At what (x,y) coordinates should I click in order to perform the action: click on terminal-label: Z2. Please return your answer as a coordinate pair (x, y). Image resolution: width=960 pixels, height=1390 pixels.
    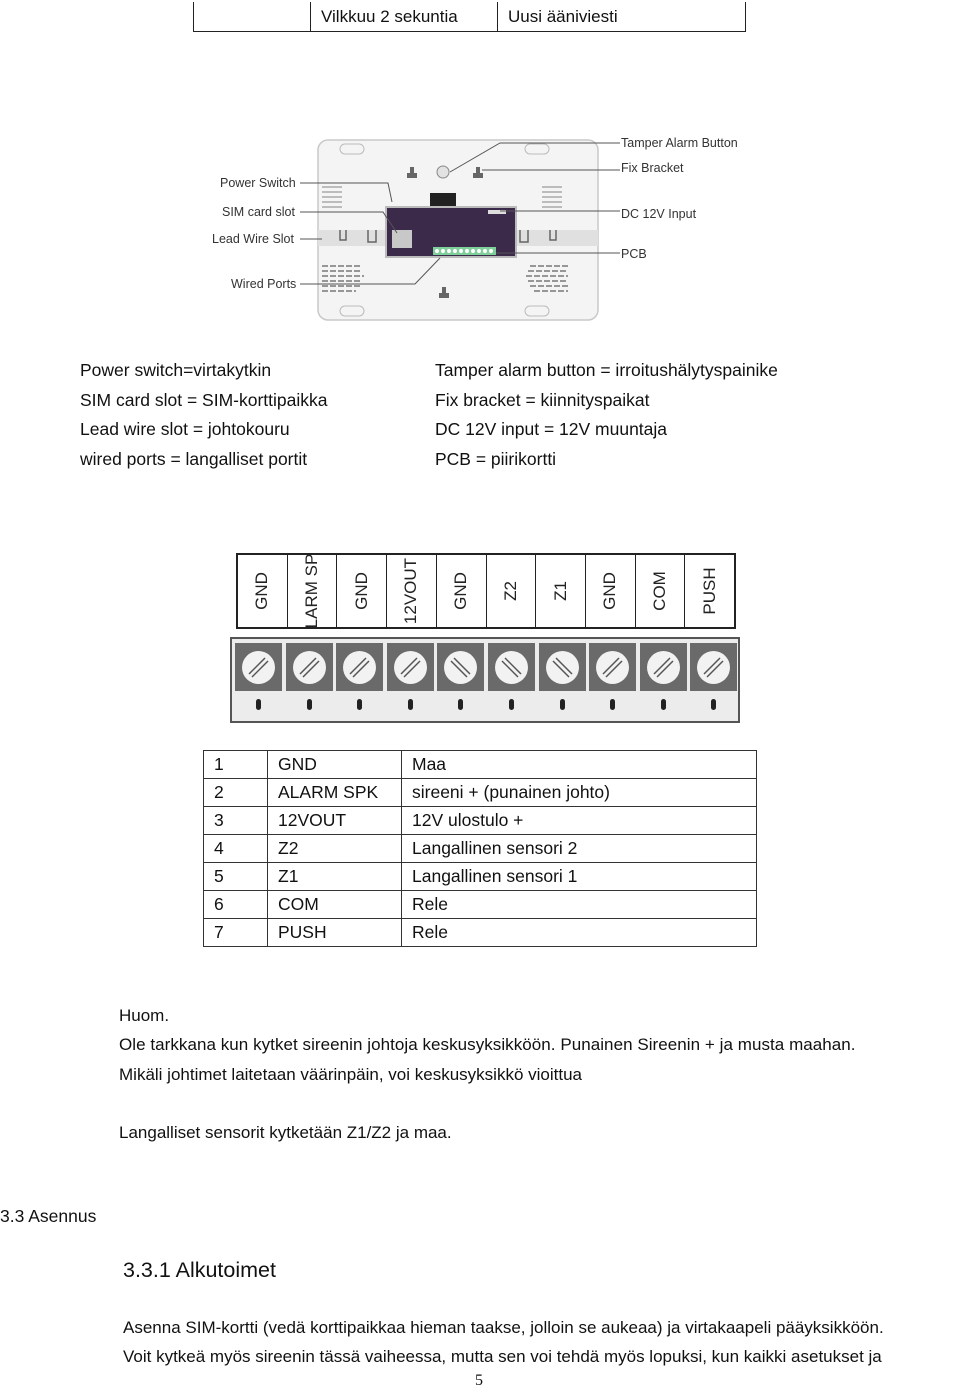
    Looking at the image, I should click on (510, 591).